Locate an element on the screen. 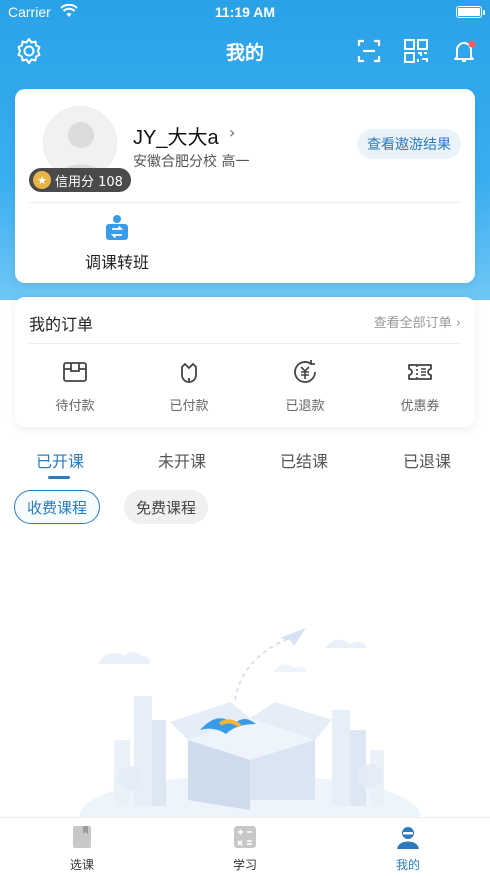 This screenshot has height=876, width=490. course-select-icon is located at coordinates (82, 837).